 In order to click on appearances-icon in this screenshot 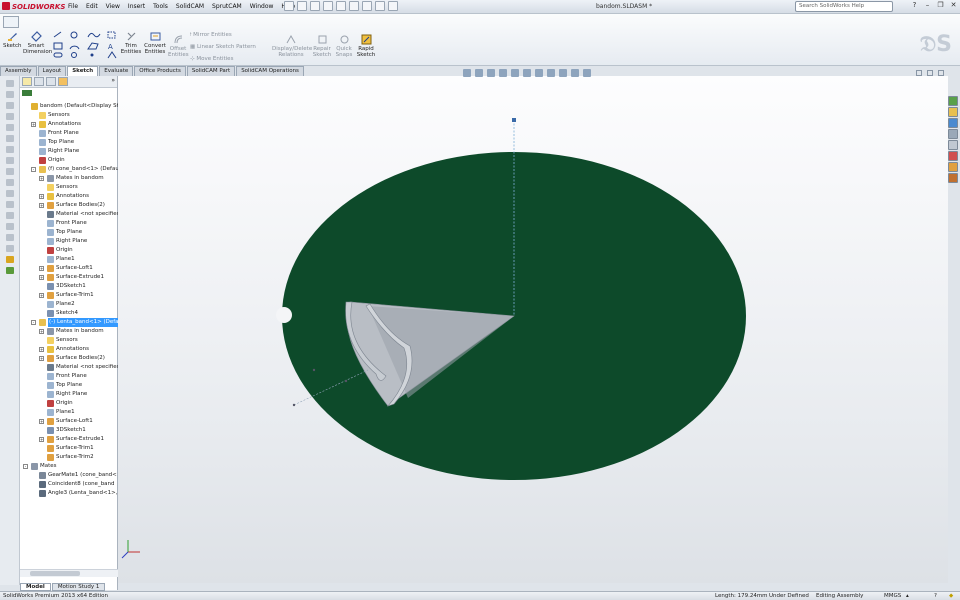, I will do `click(953, 156)`.